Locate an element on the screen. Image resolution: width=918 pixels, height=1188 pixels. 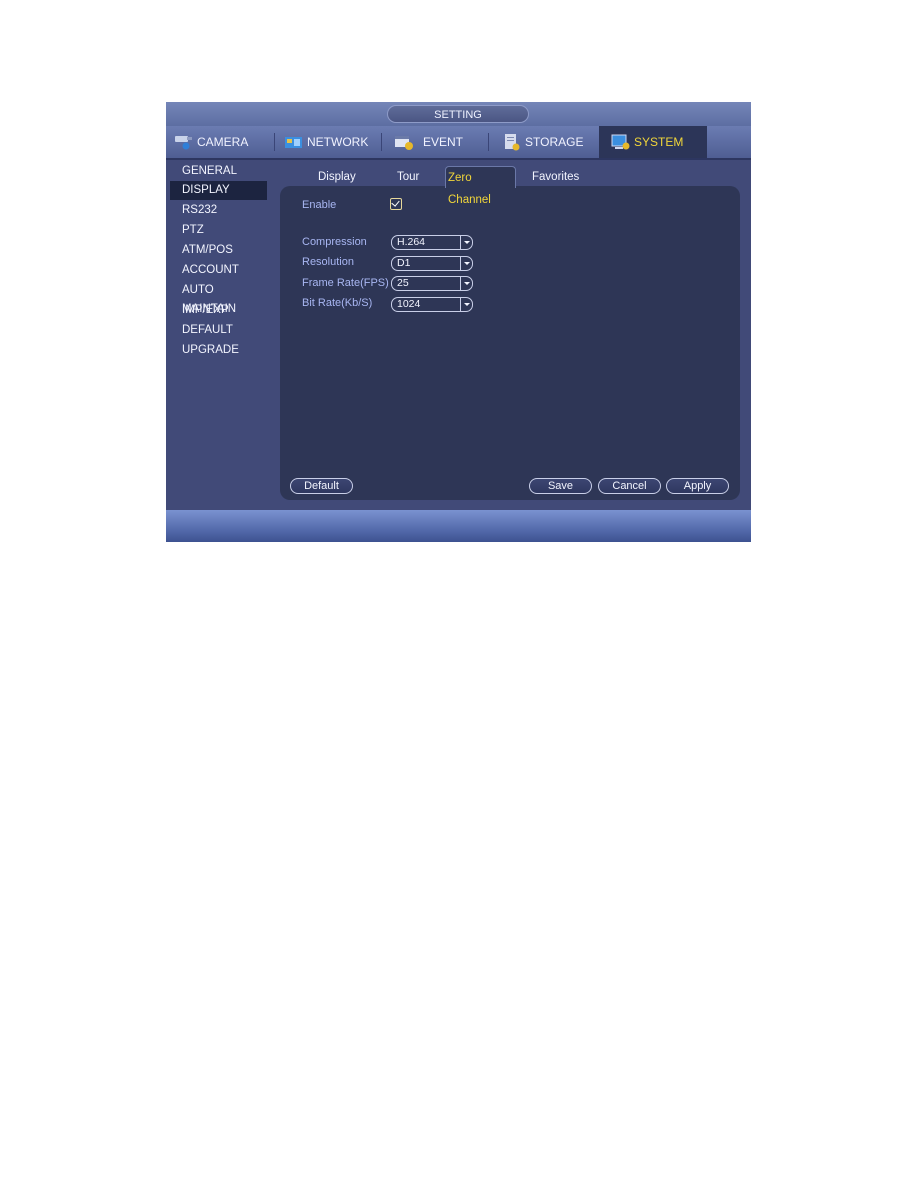
tab-storage: STORAGE is located at coordinates (542, 142).